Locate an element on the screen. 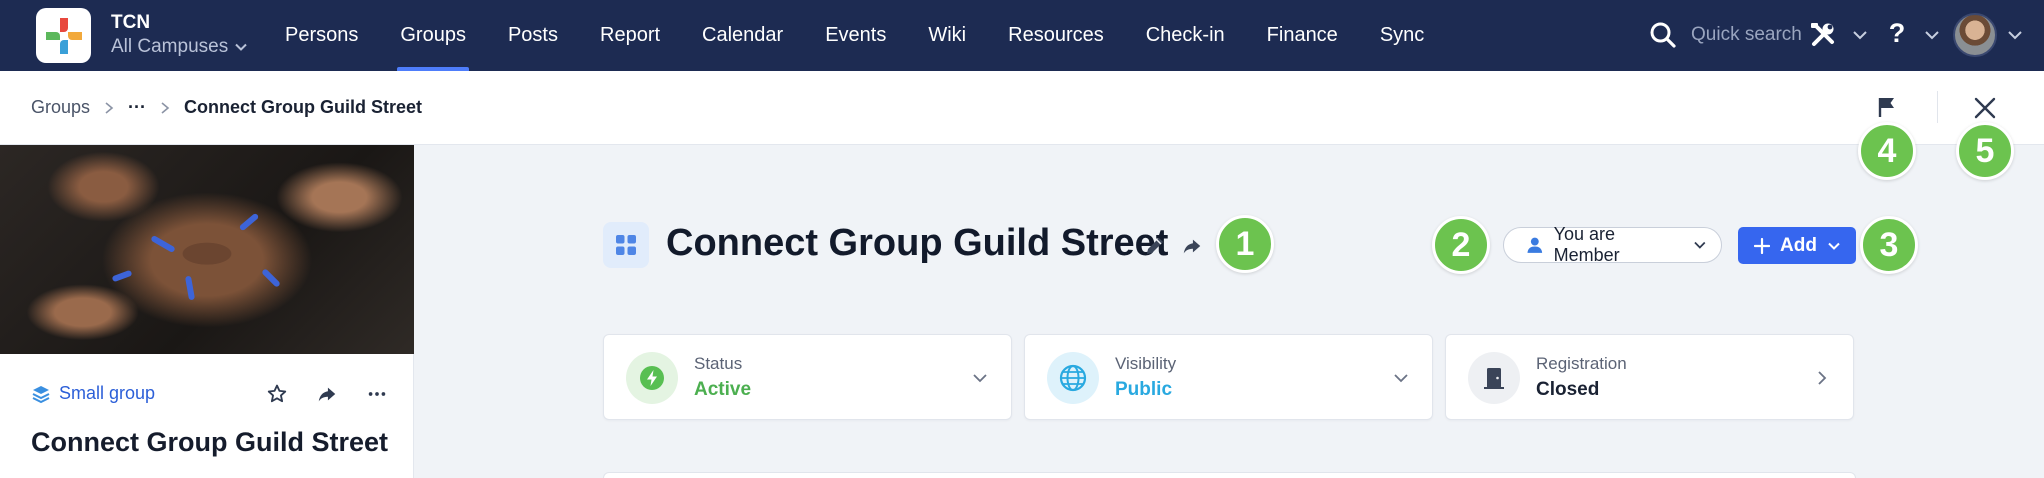 The height and width of the screenshot is (478, 2044). door-icon is located at coordinates (1494, 378).